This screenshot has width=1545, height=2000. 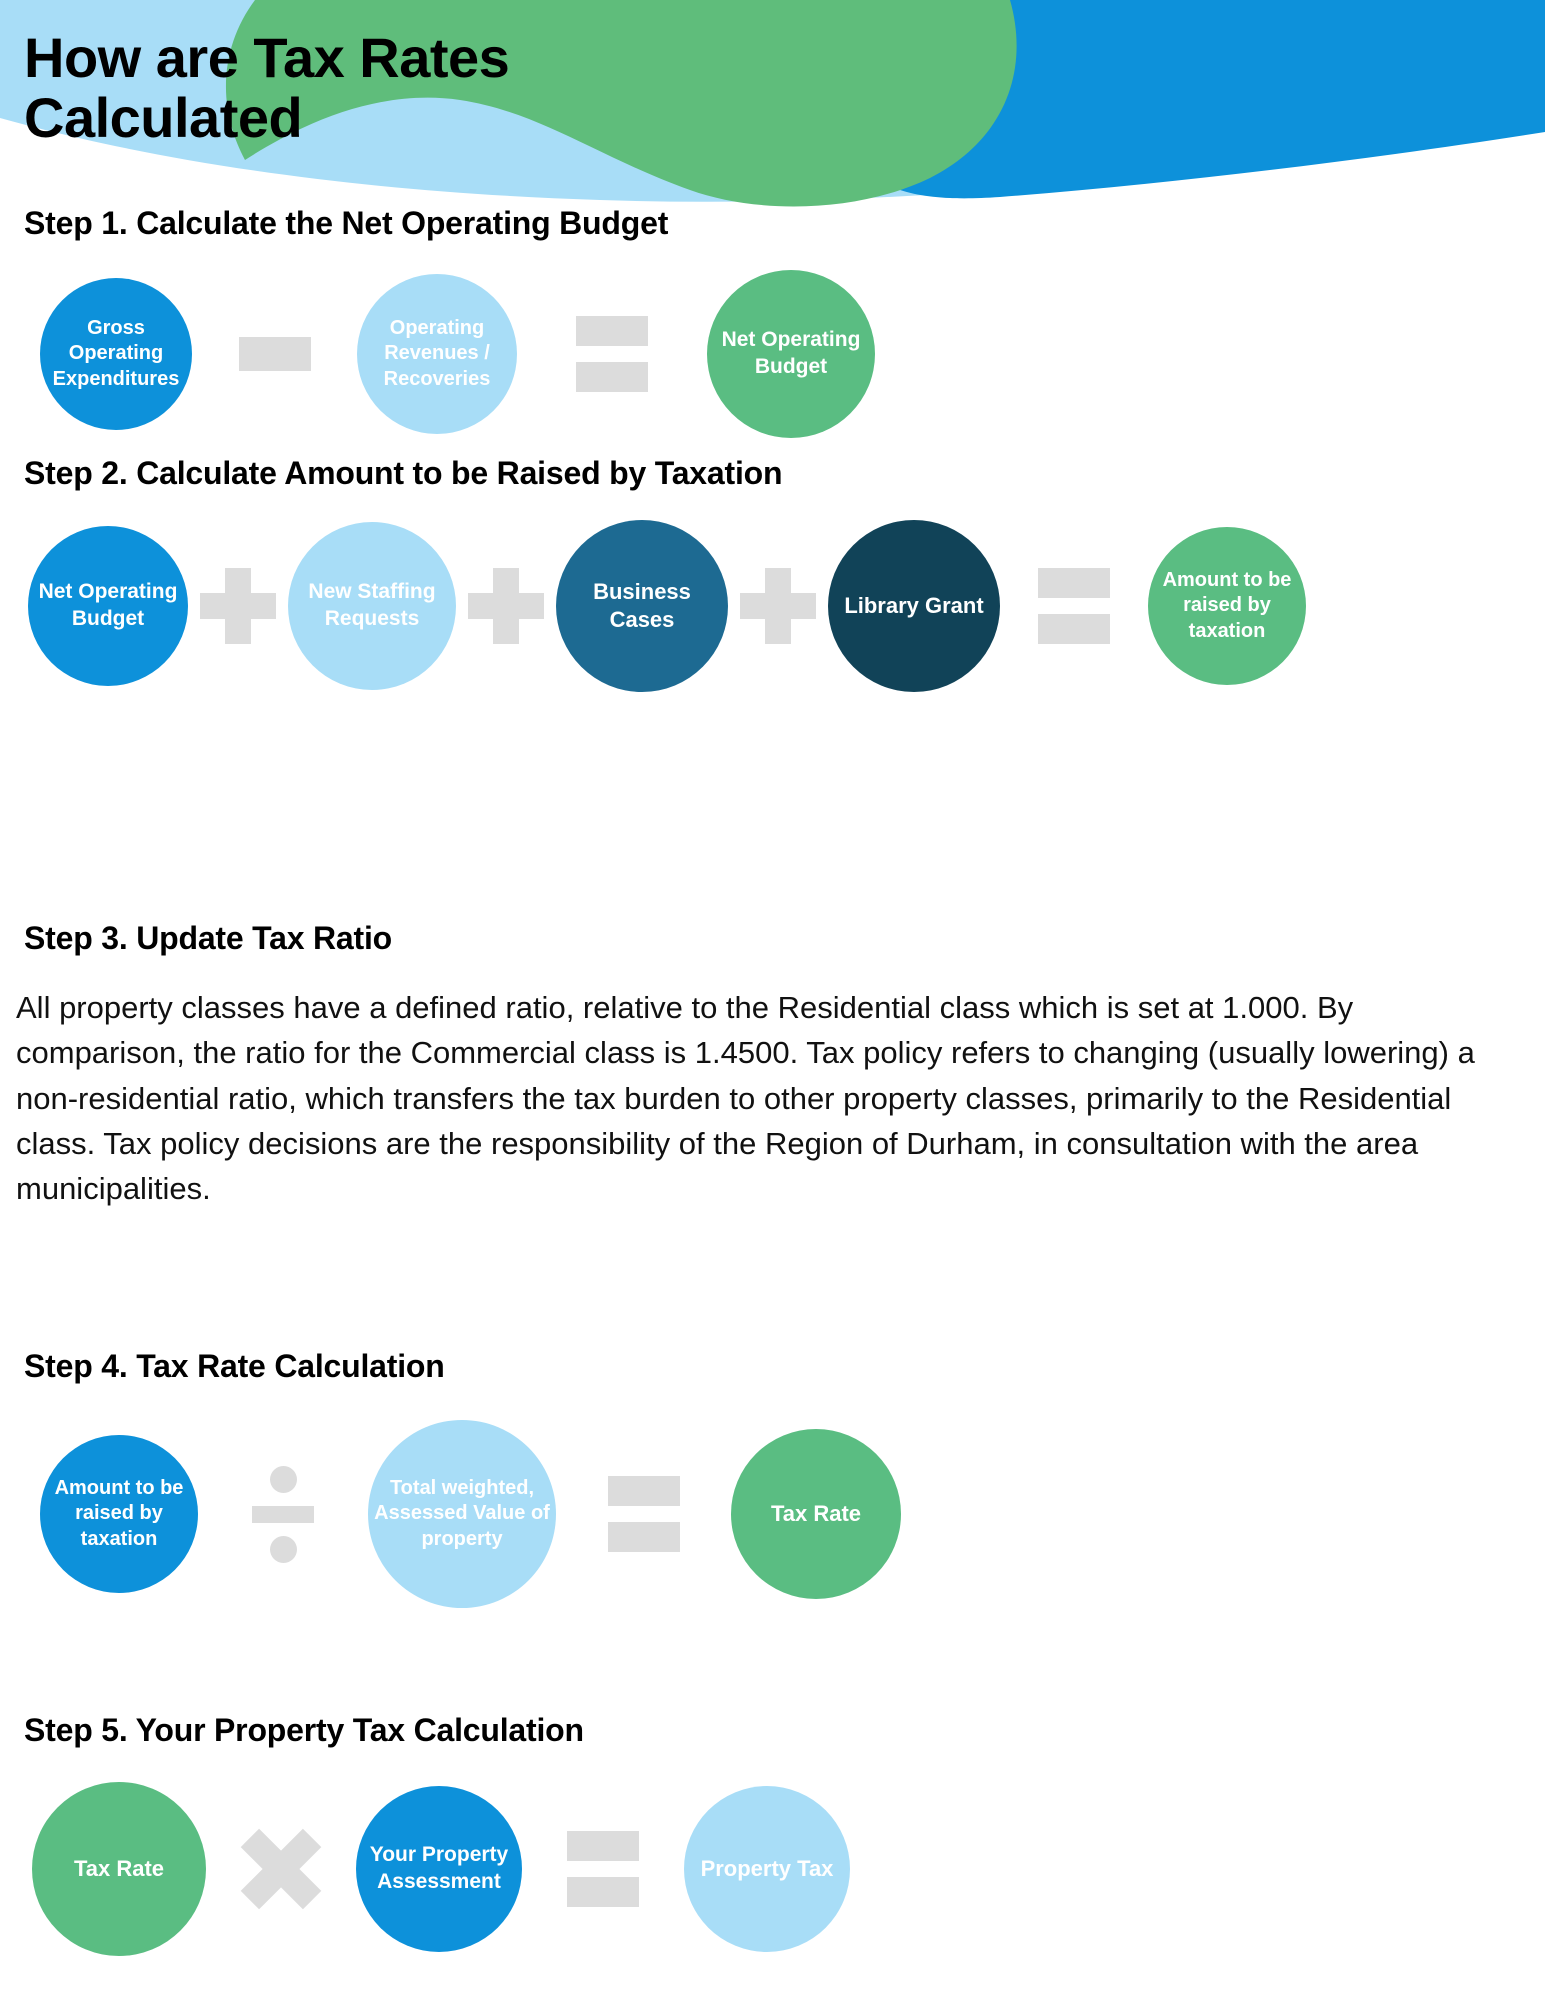 I want to click on node-library-grant: Library Grant, so click(x=914, y=606).